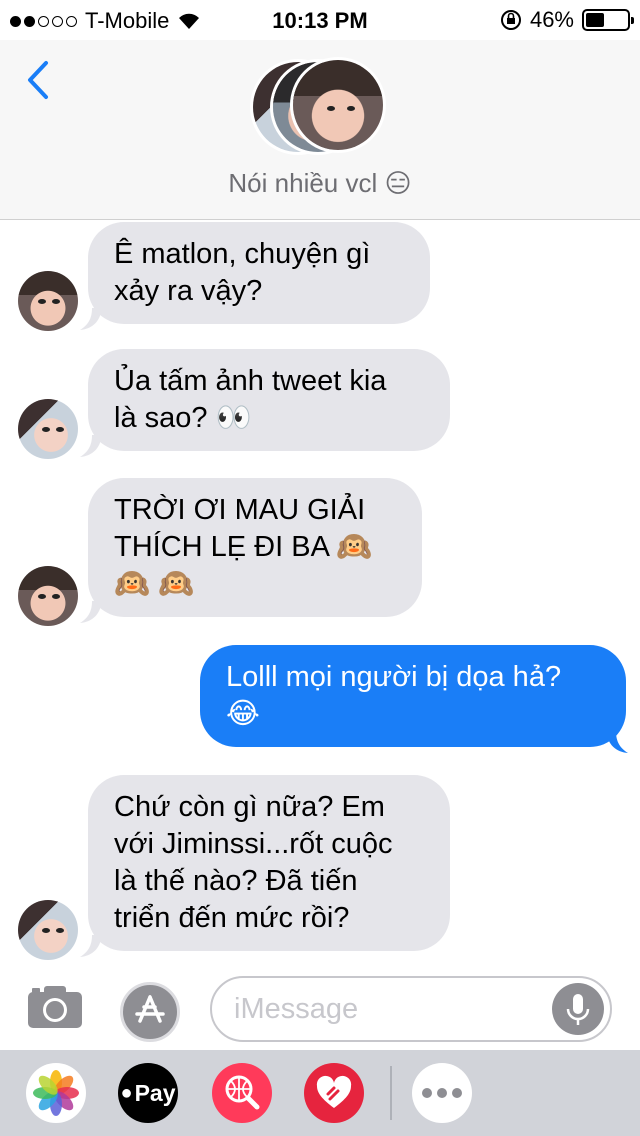  What do you see at coordinates (236, 881) in the screenshot?
I see `message-text: là thế nào? Đã tiến` at bounding box center [236, 881].